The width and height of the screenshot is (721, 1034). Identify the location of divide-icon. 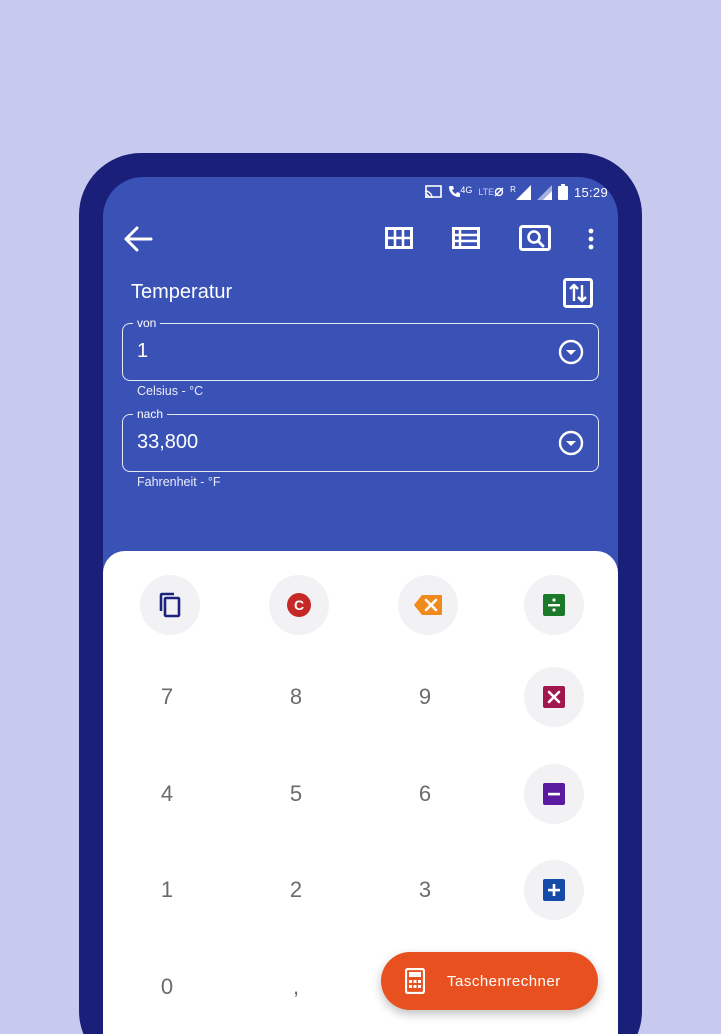
(554, 605).